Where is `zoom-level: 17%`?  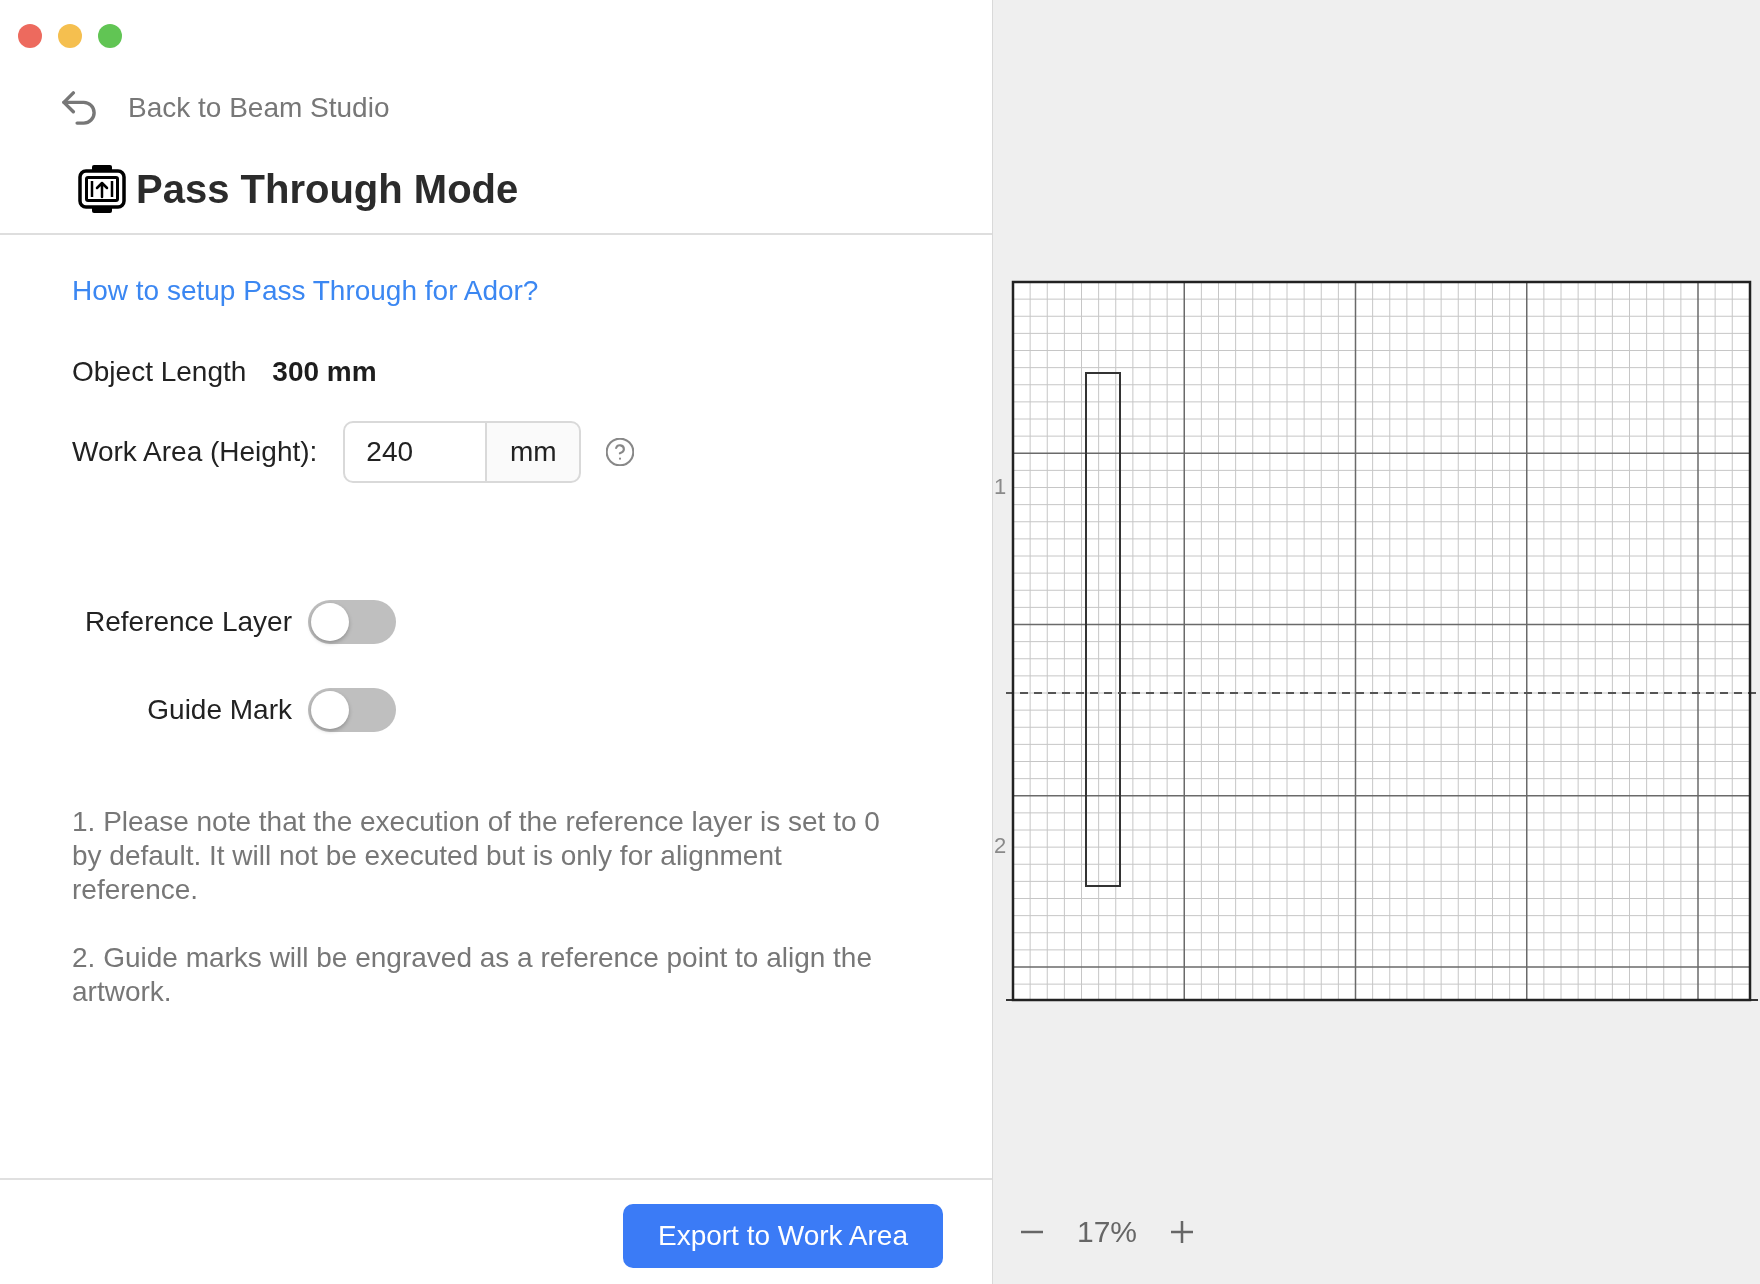
zoom-level: 17% is located at coordinates (1107, 1232).